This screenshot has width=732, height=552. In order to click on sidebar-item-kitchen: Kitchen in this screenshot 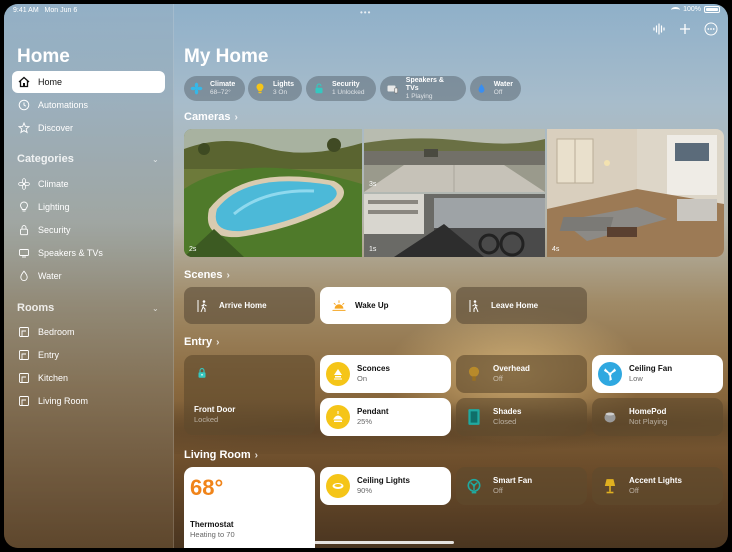, I will do `click(88, 378)`.